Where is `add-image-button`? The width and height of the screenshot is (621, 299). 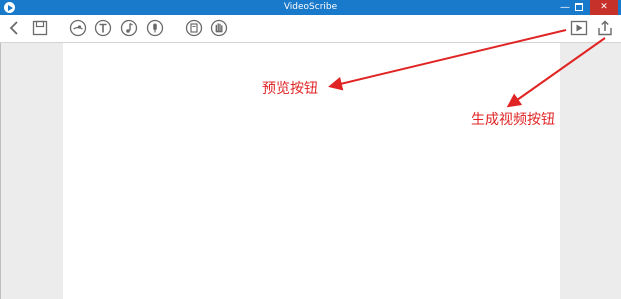
add-image-button is located at coordinates (78, 28).